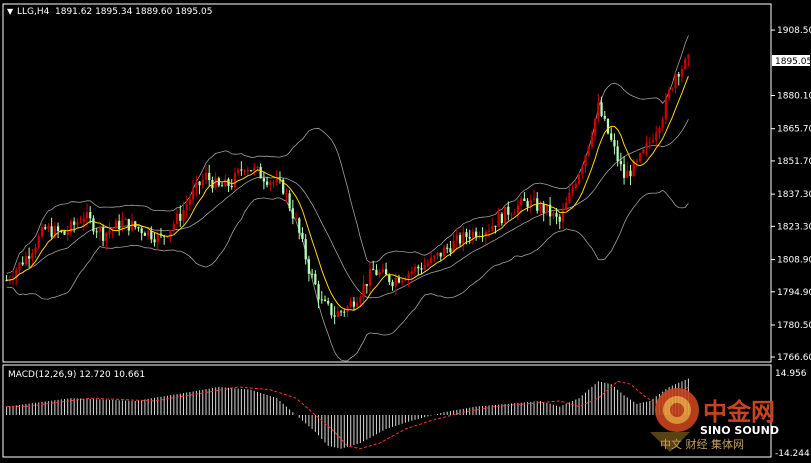 The image size is (811, 463). I want to click on watermark-cn: 中金网, so click(739, 412).